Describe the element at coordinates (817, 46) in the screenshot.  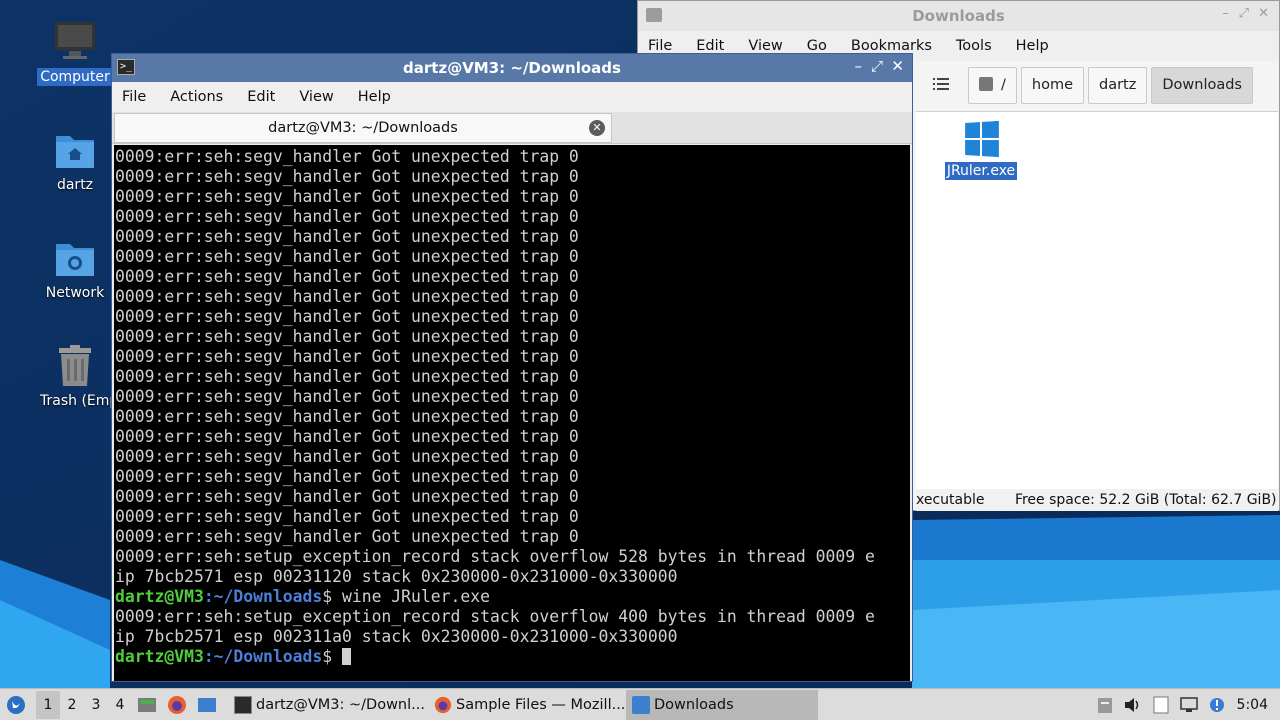
I see `menu-go: Go` at that location.